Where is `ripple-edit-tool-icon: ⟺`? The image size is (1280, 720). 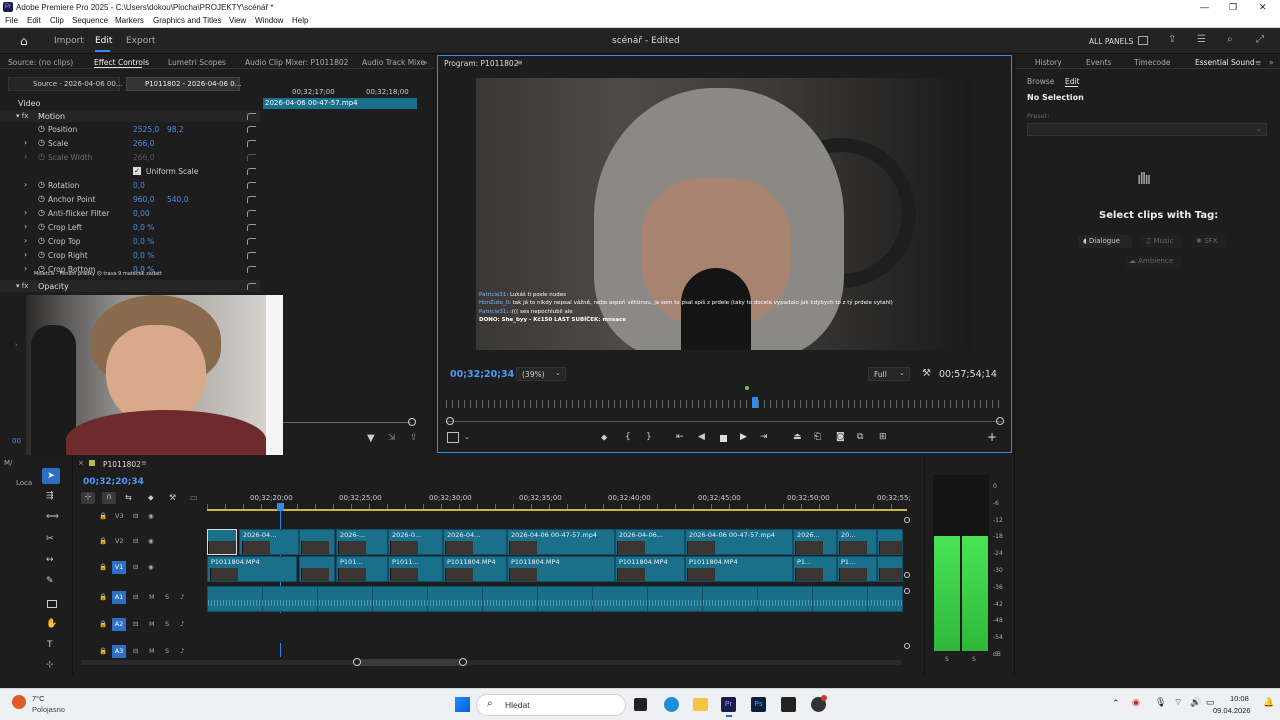 ripple-edit-tool-icon: ⟺ is located at coordinates (52, 517).